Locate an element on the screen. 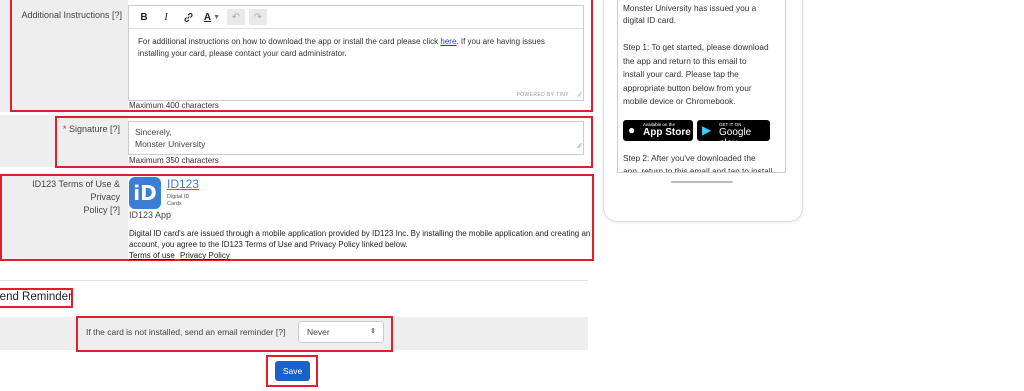  app-name: ID123 App is located at coordinates (150, 215).